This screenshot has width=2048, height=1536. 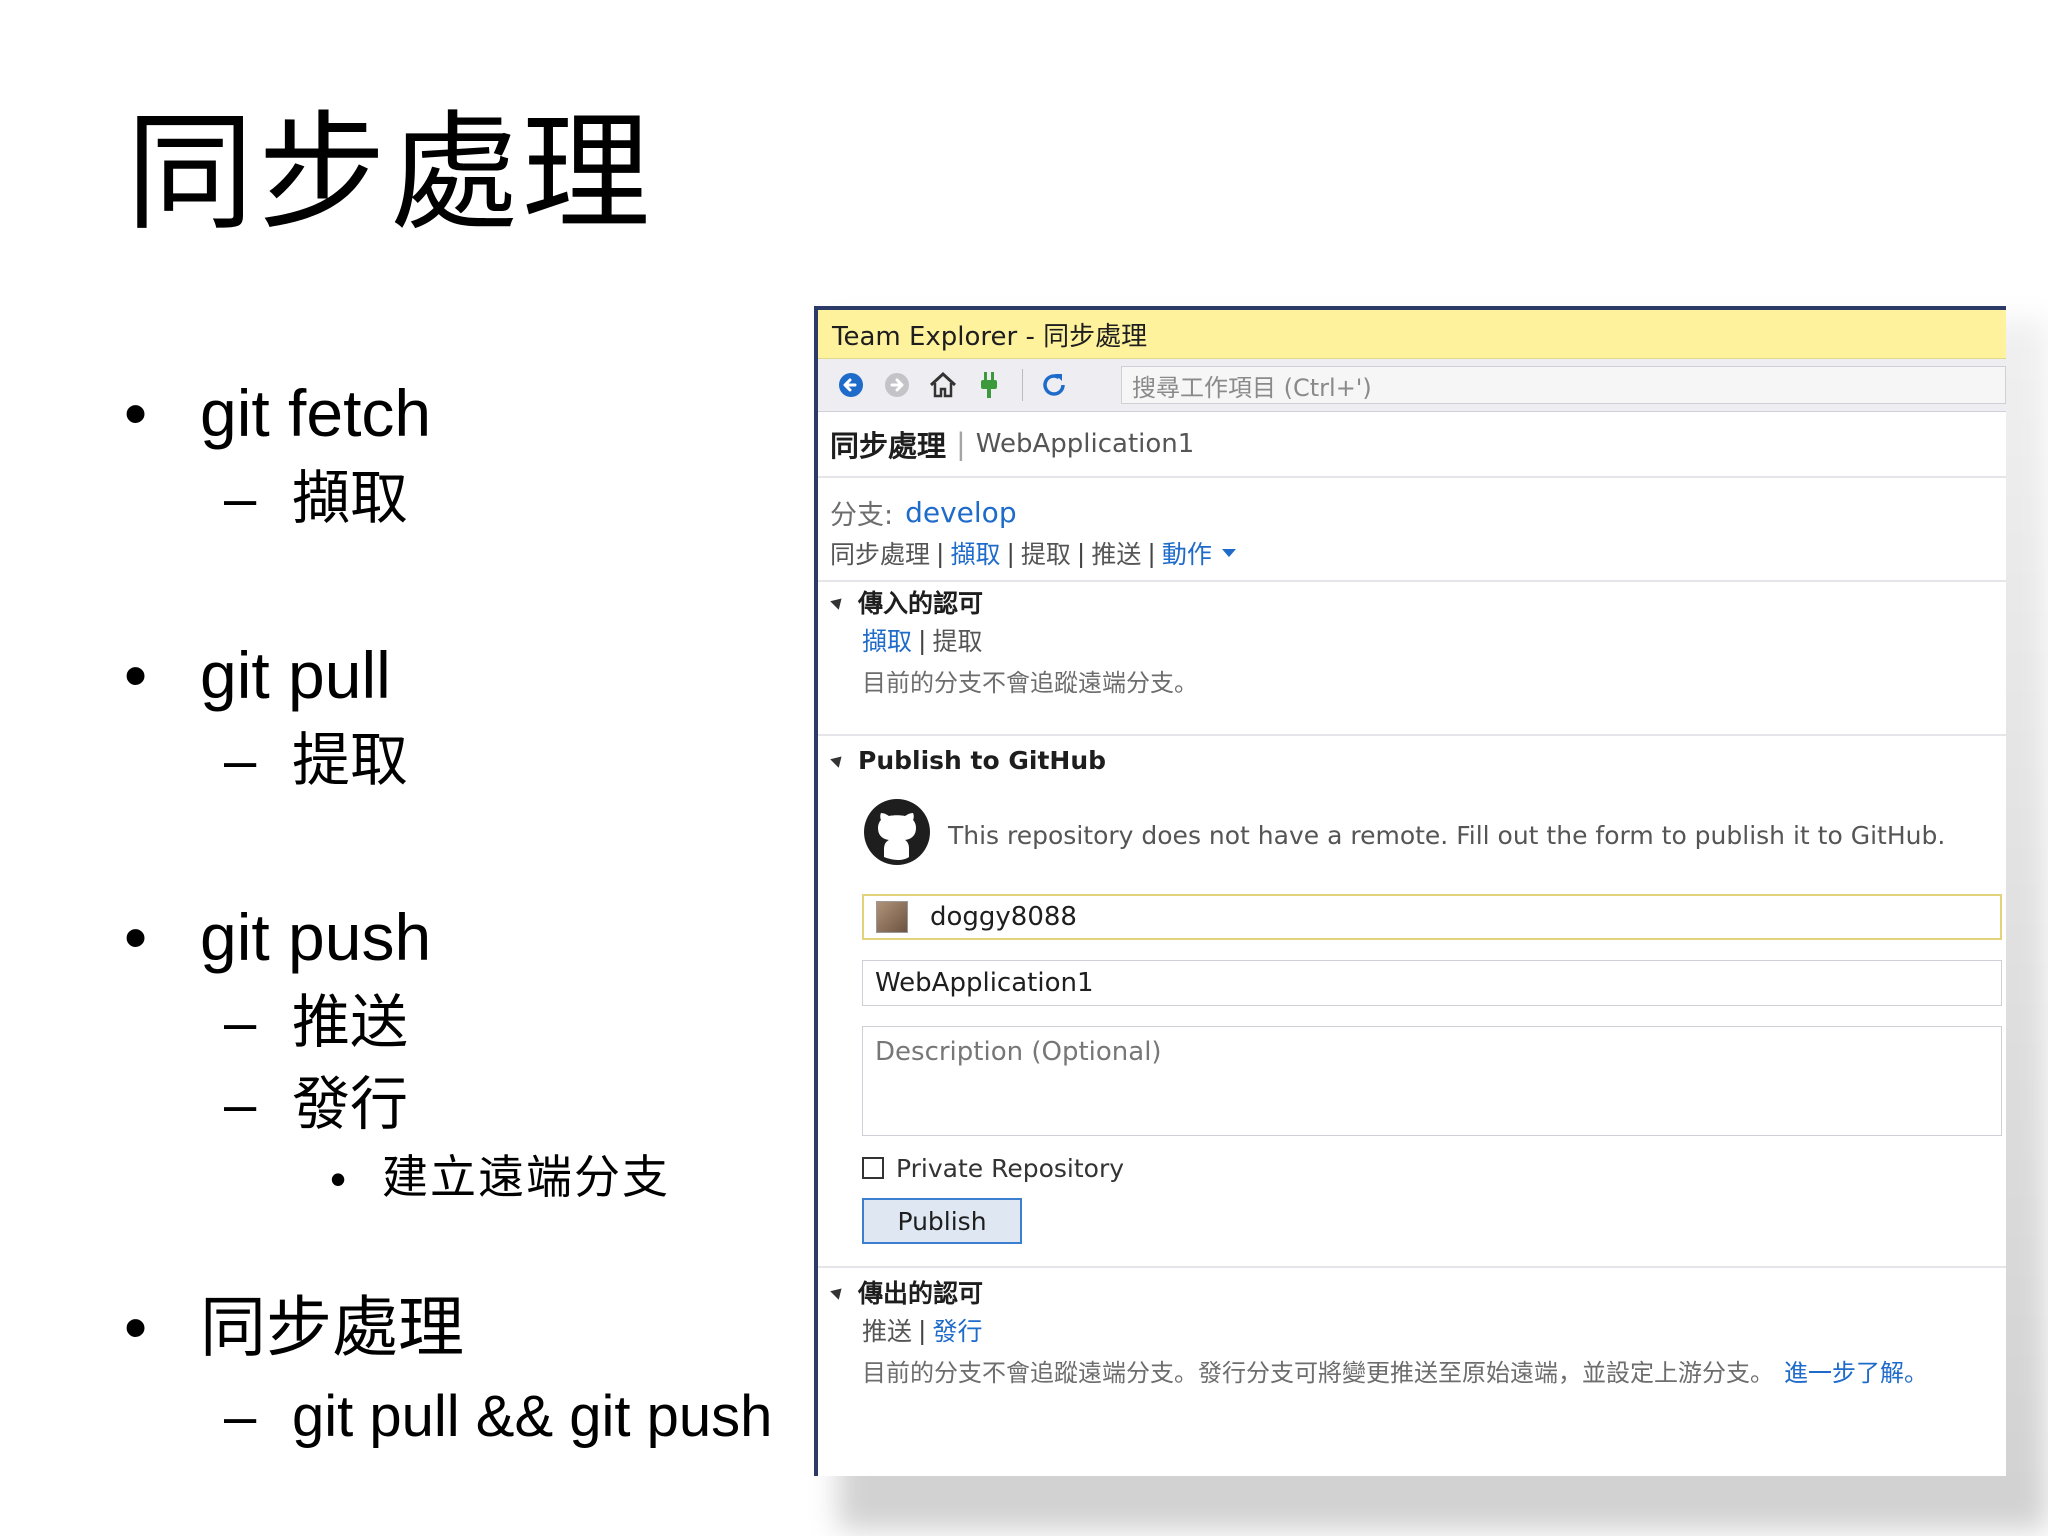 I want to click on back-arrow-icon, so click(x=851, y=385).